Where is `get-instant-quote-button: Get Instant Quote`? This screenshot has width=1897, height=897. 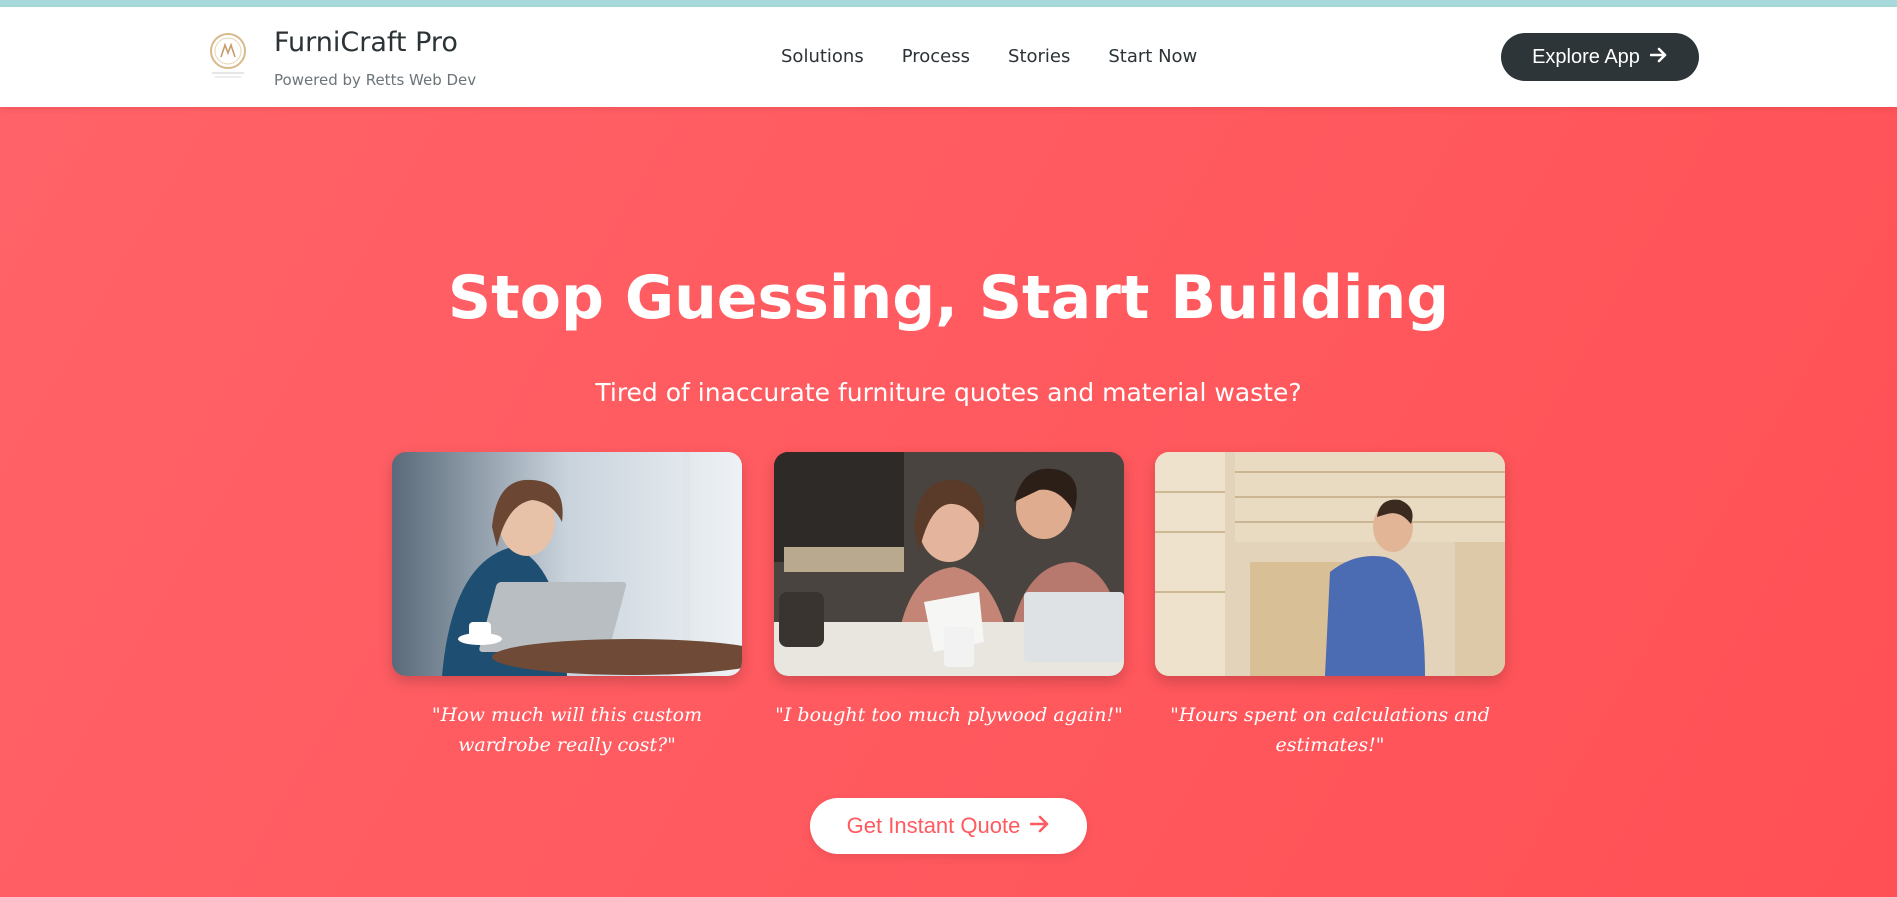 get-instant-quote-button: Get Instant Quote is located at coordinates (948, 826).